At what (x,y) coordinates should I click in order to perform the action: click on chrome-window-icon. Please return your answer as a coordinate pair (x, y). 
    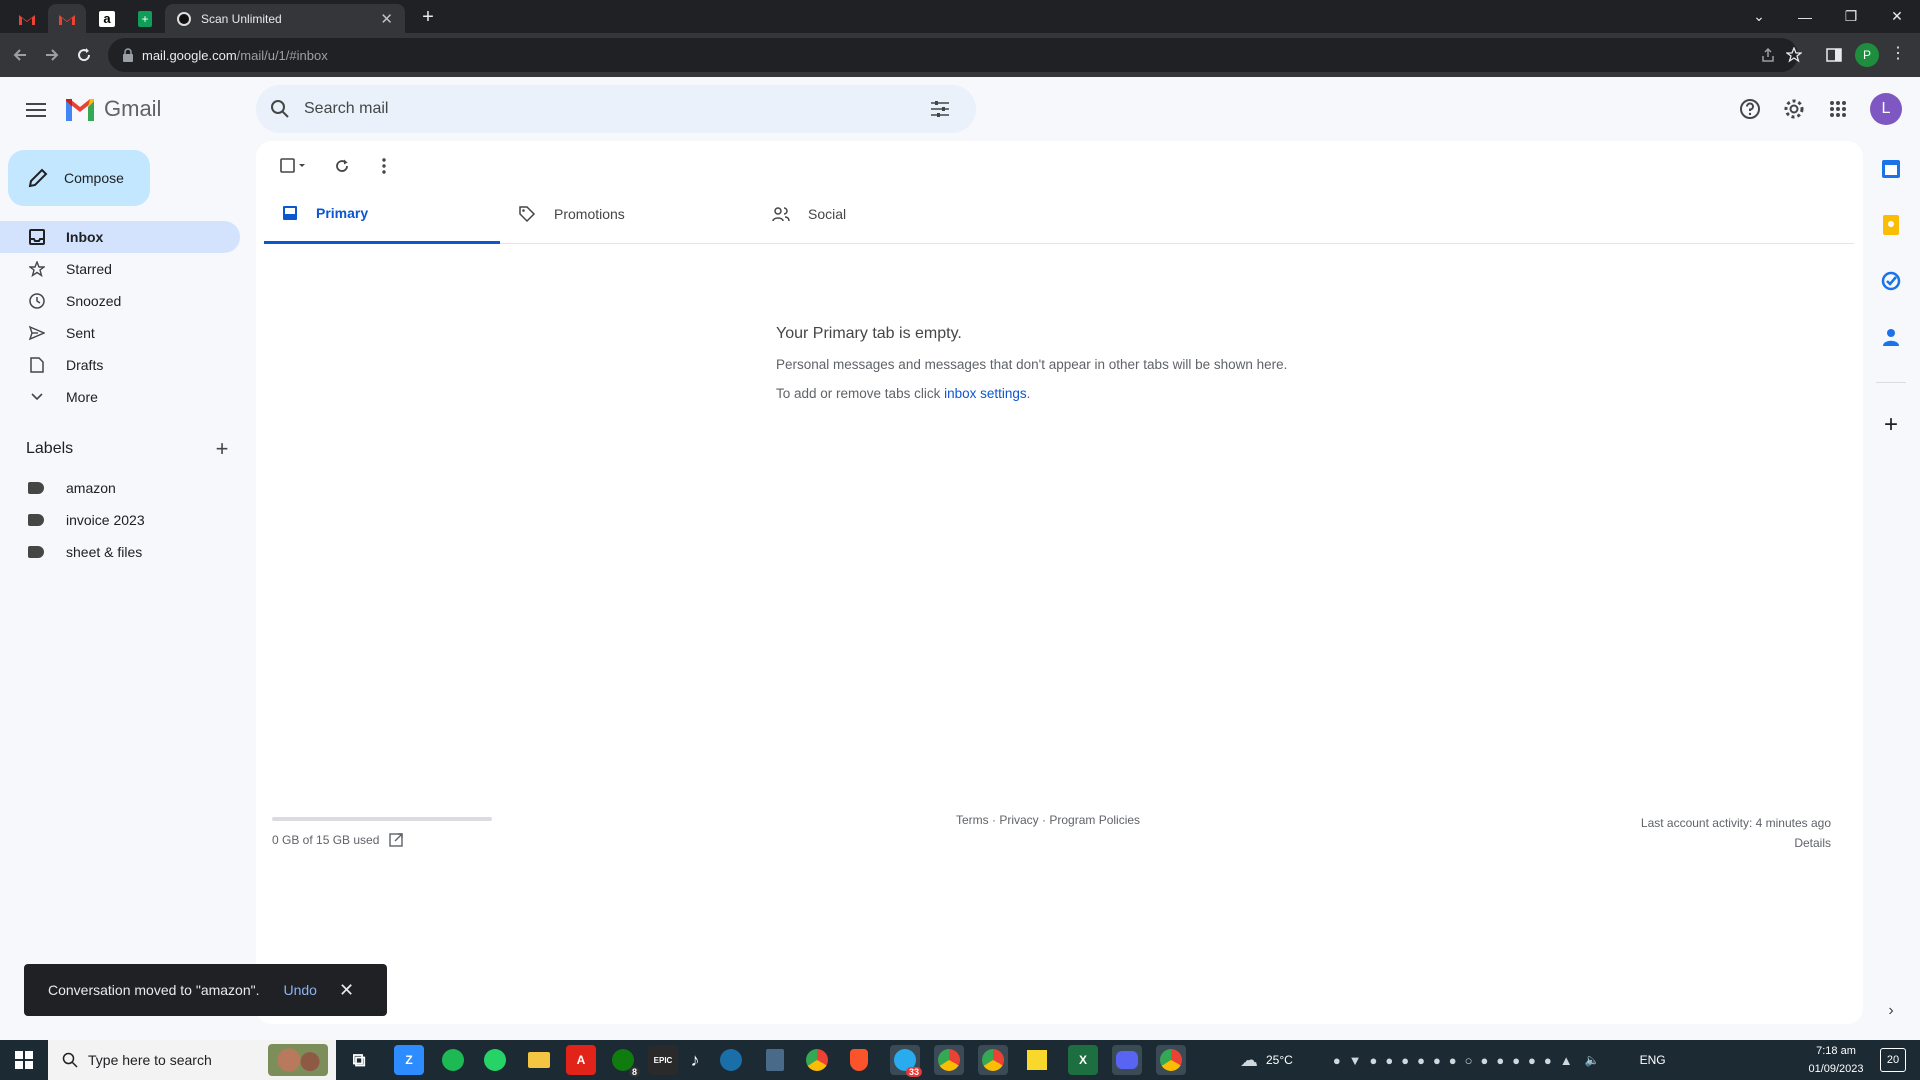
    Looking at the image, I should click on (993, 1060).